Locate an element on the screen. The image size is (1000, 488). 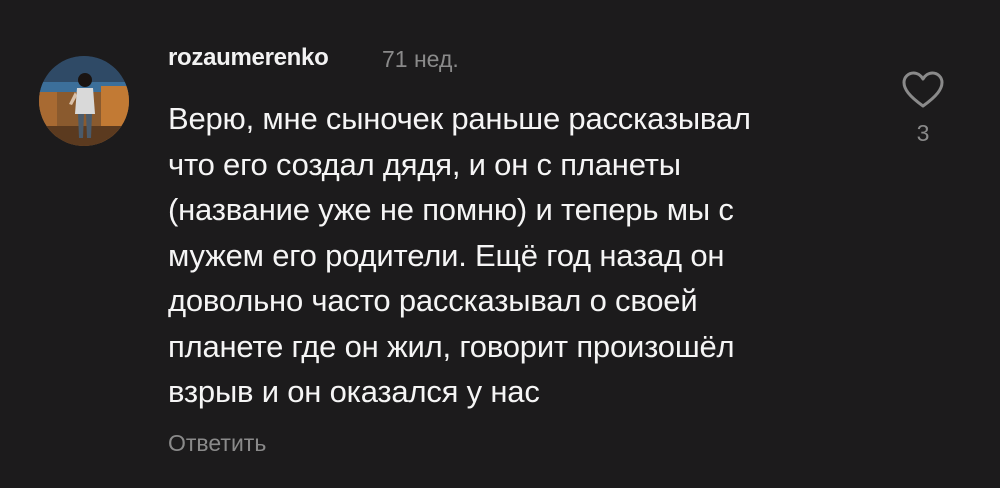
username-link: rozaumerenko is located at coordinates (248, 58).